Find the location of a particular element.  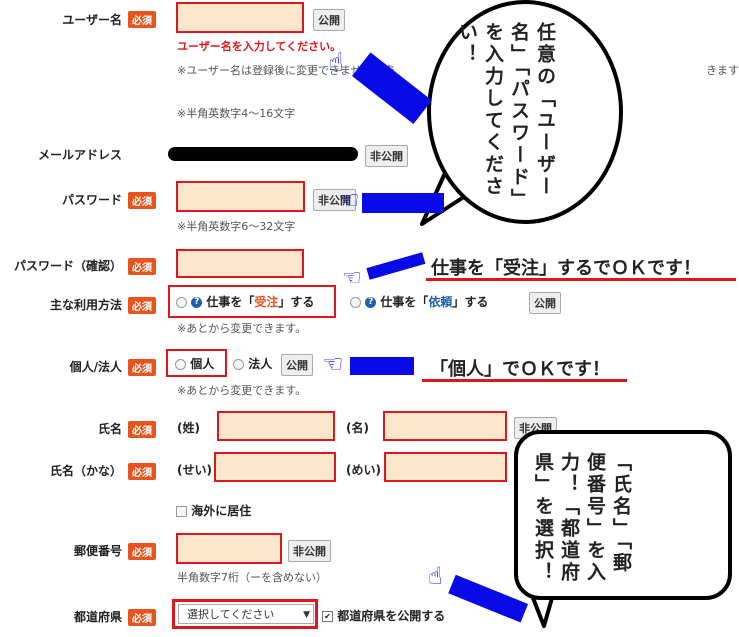

entity-option-corporate-label: 法人 is located at coordinates (260, 364).